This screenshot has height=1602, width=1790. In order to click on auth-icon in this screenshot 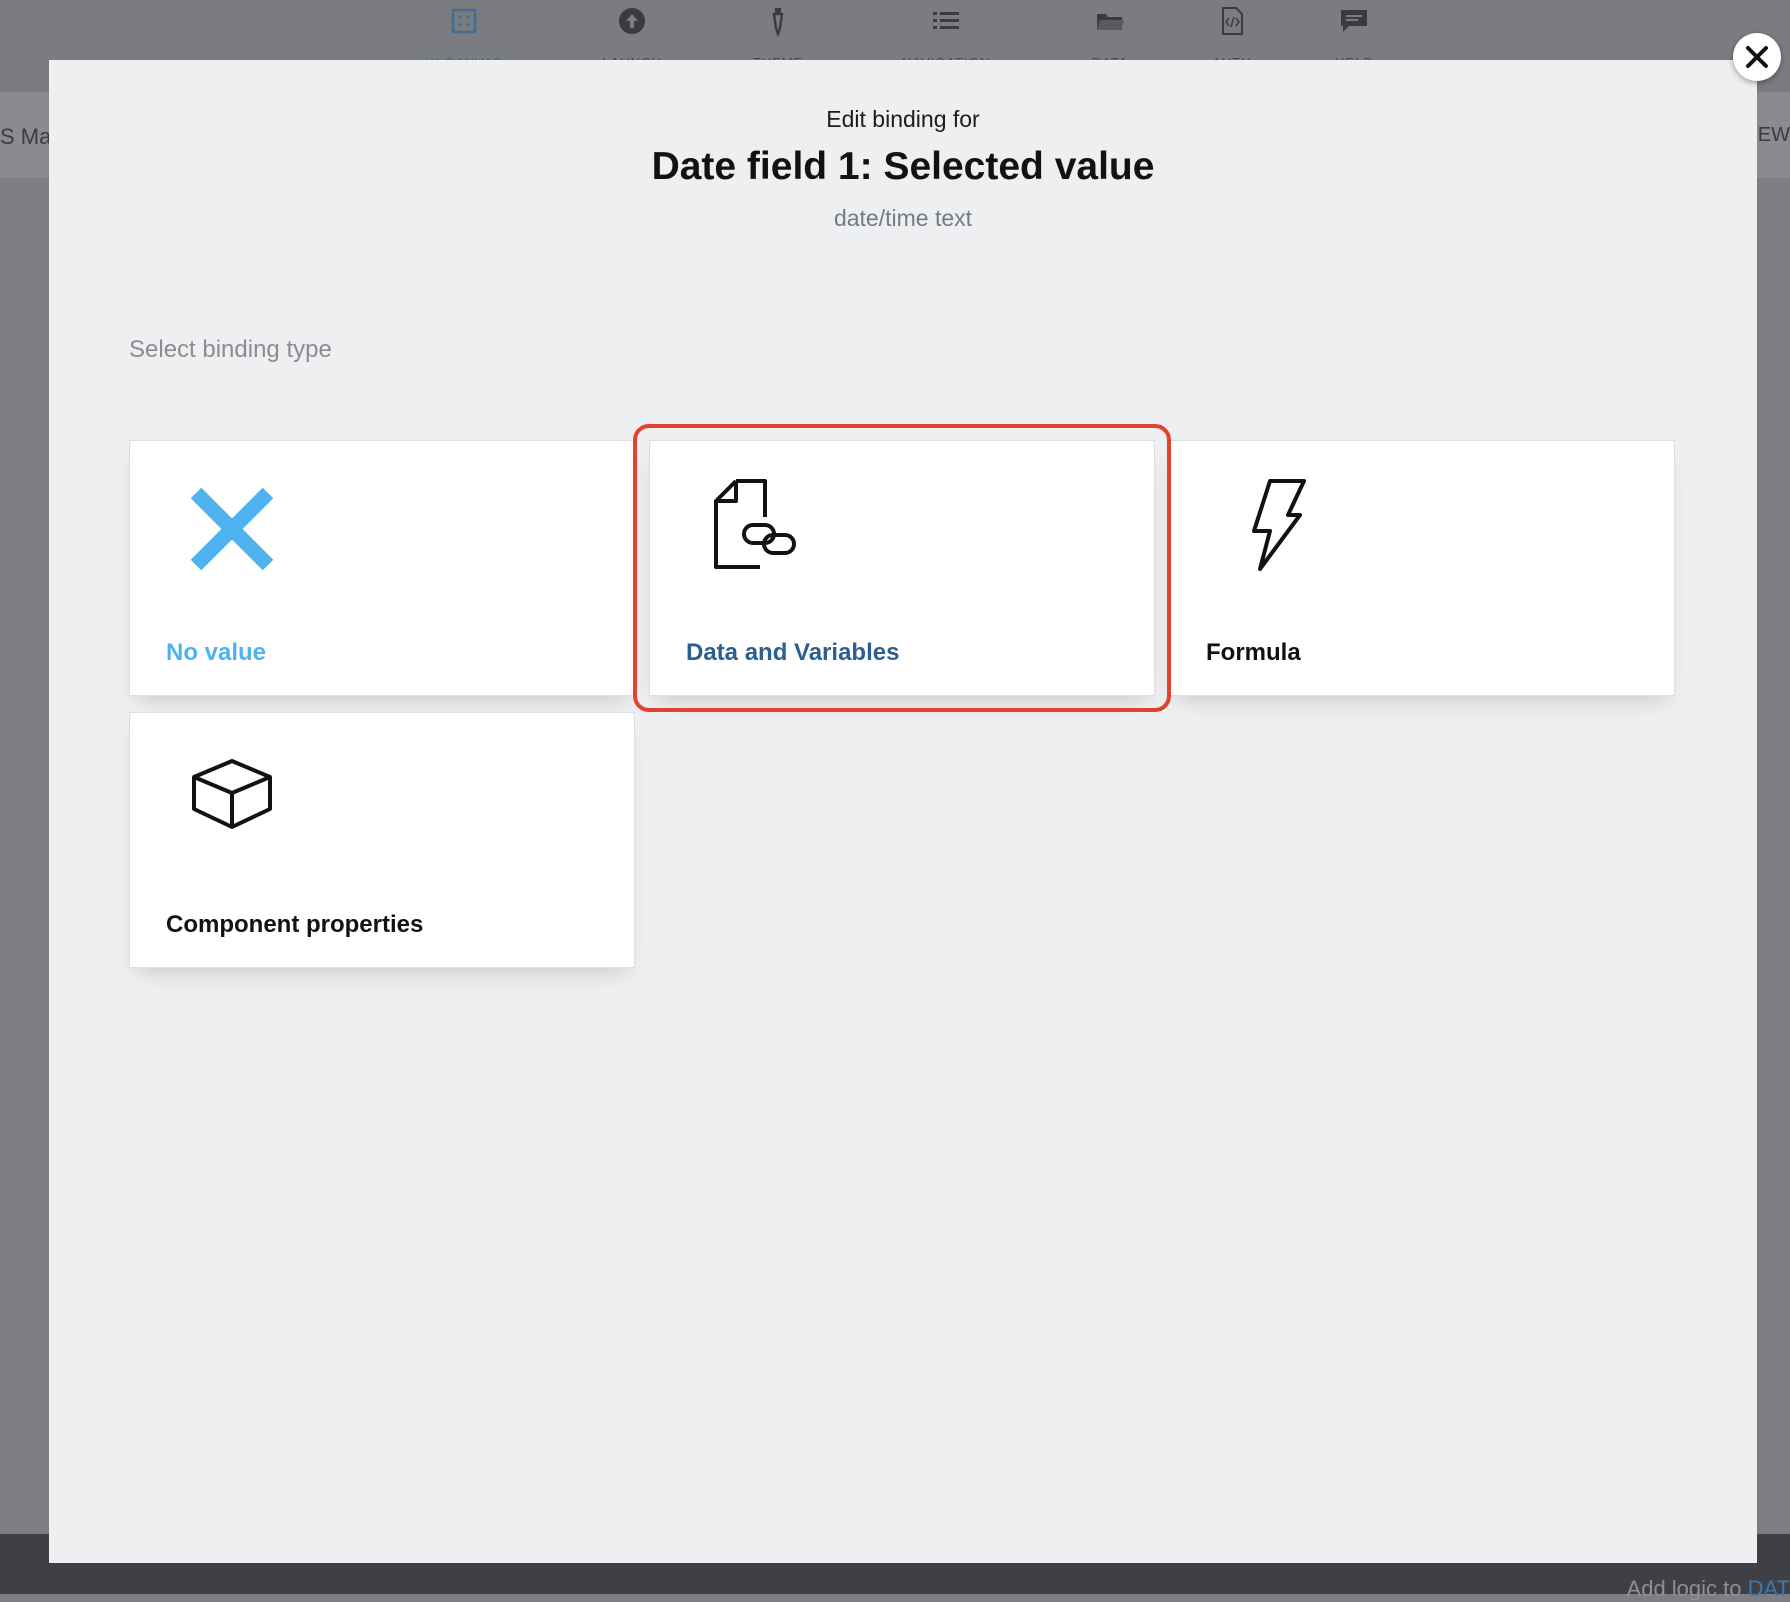, I will do `click(1232, 21)`.